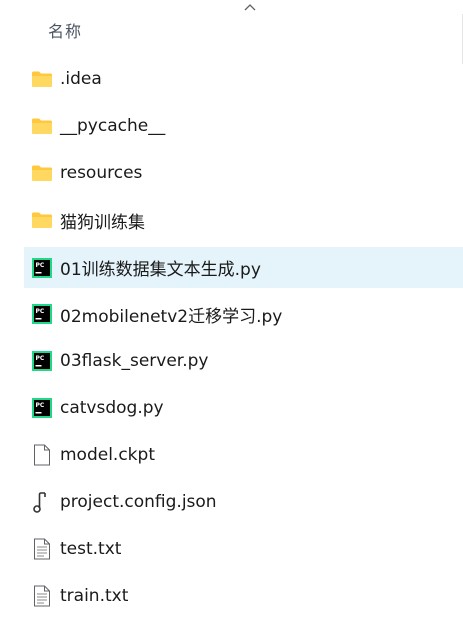 The image size is (463, 638). Describe the element at coordinates (243, 408) in the screenshot. I see `list-item: PC catvsdog.py` at that location.